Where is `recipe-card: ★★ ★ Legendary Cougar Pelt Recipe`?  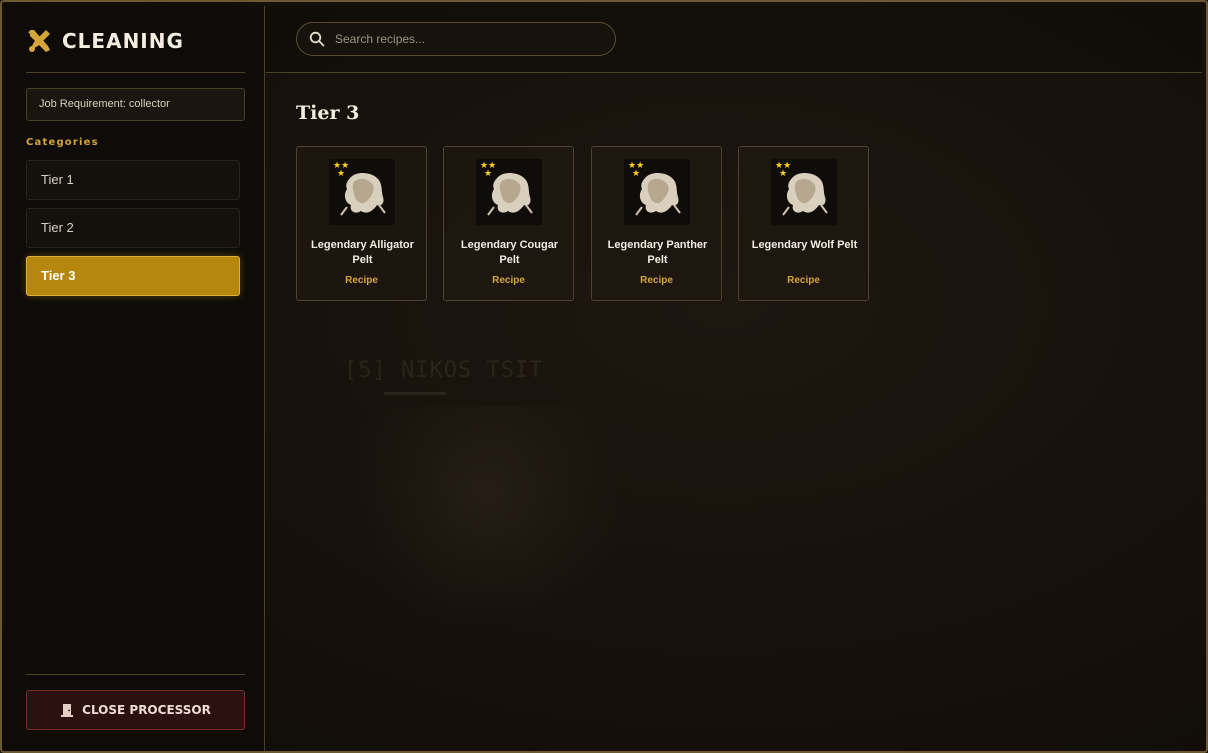 recipe-card: ★★ ★ Legendary Cougar Pelt Recipe is located at coordinates (508, 223).